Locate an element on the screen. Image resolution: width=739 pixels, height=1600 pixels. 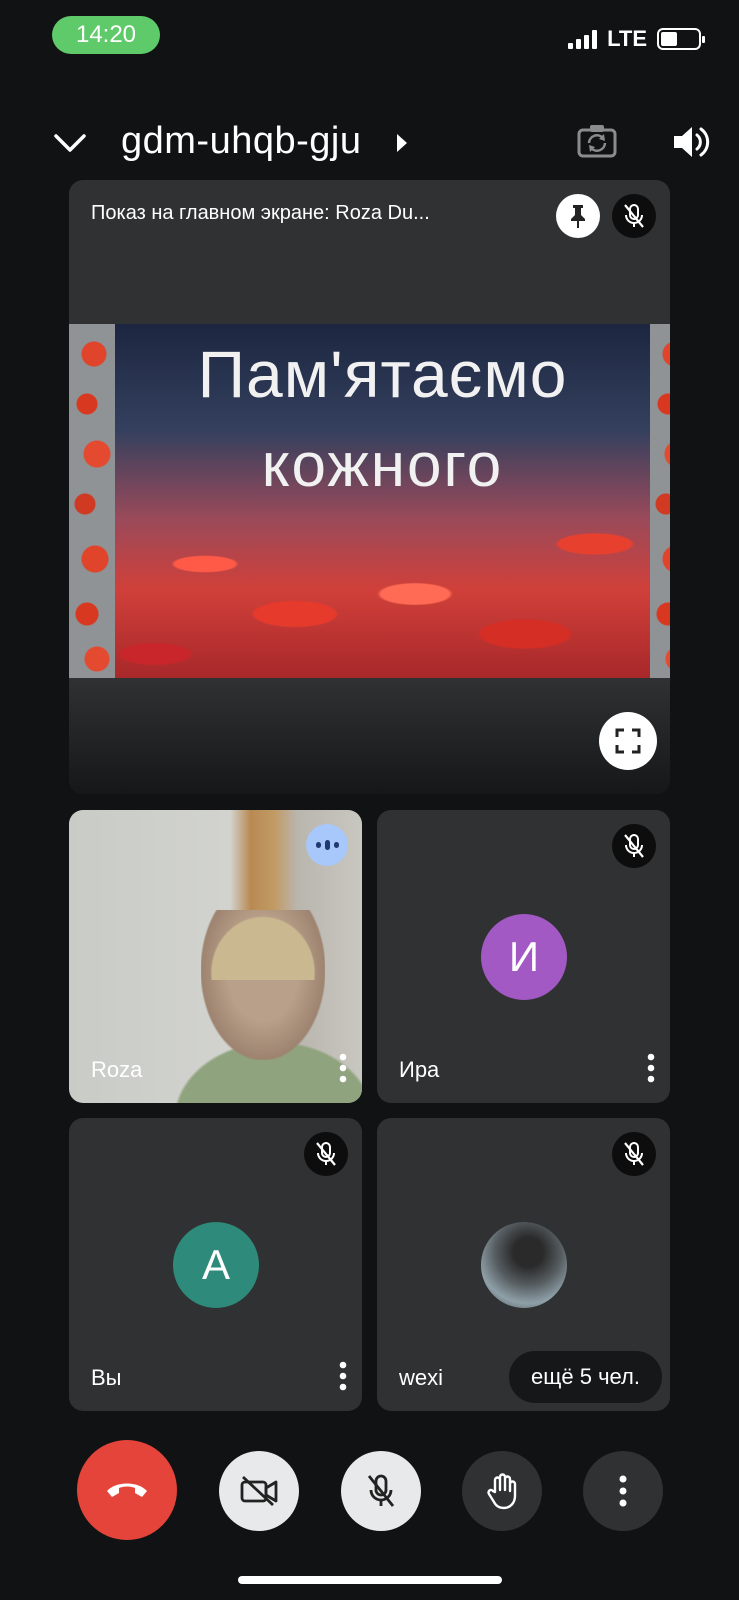
signal-icon is located at coordinates (583, 39).